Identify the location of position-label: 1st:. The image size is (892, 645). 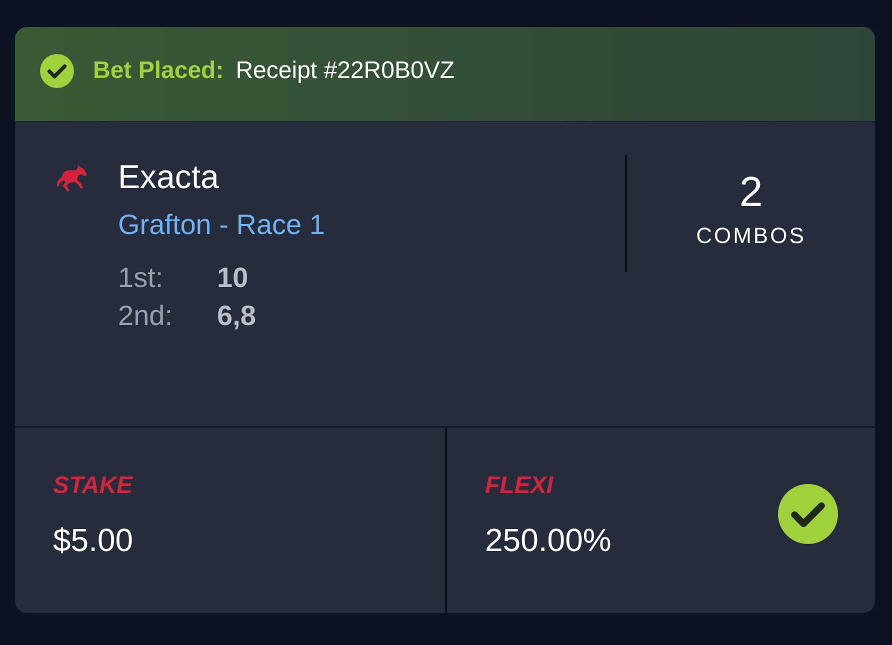
(141, 278).